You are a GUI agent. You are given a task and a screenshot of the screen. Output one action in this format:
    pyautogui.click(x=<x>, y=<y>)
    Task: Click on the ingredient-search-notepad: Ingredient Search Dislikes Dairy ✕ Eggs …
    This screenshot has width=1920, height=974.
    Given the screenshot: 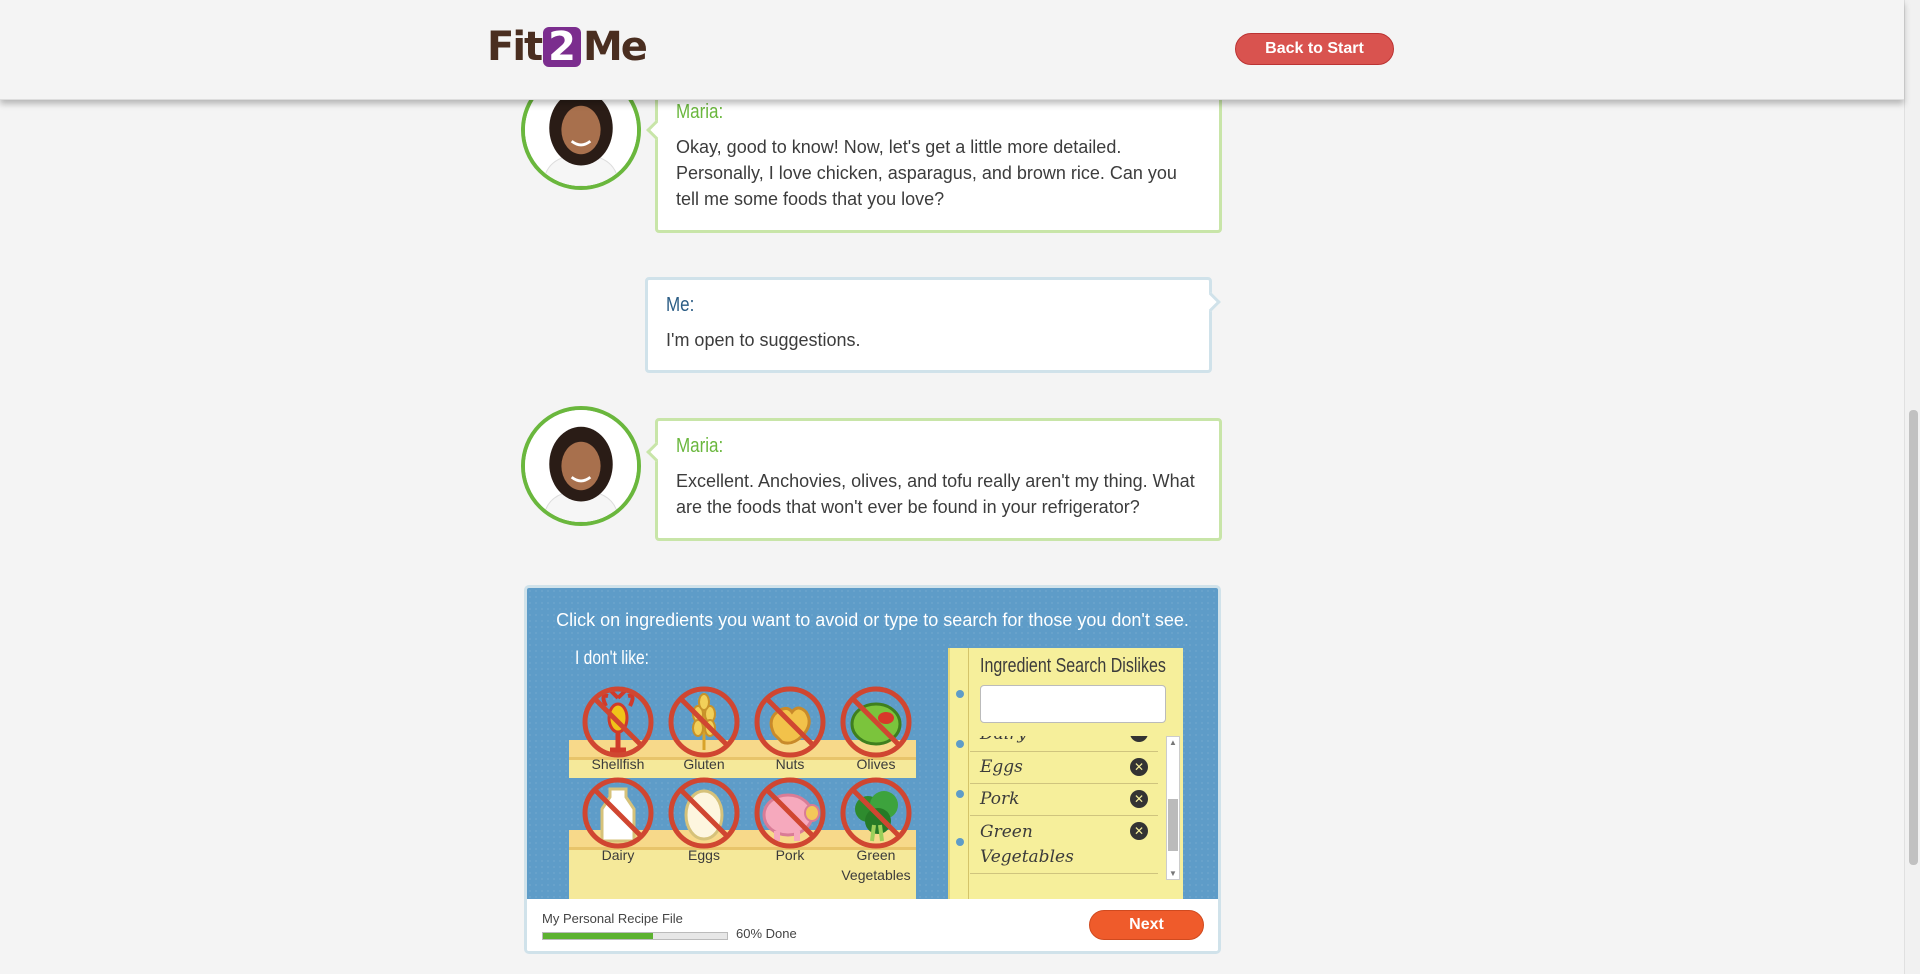 What is the action you would take?
    pyautogui.click(x=1065, y=773)
    